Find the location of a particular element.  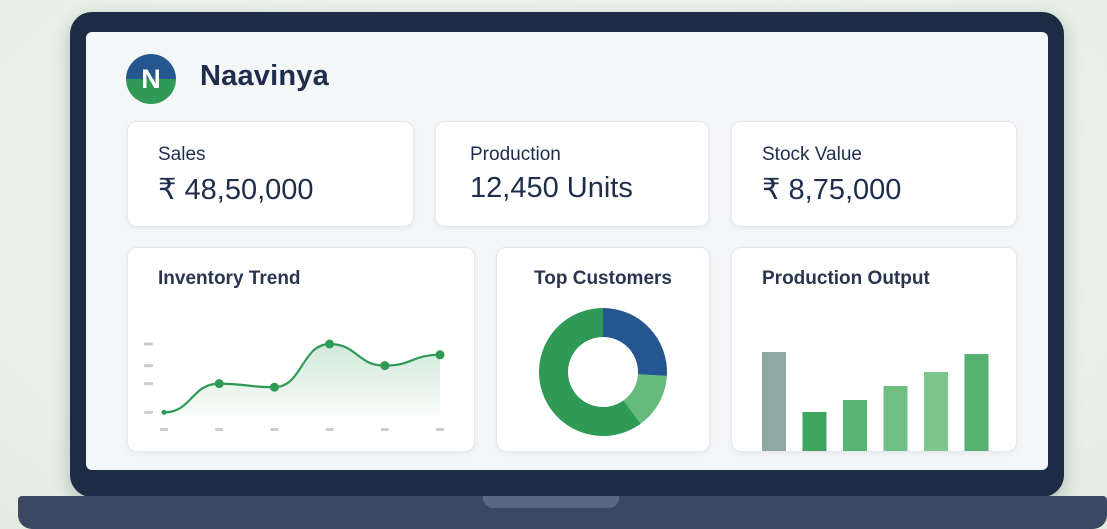

inventory-trend-chart is located at coordinates (294, 385).